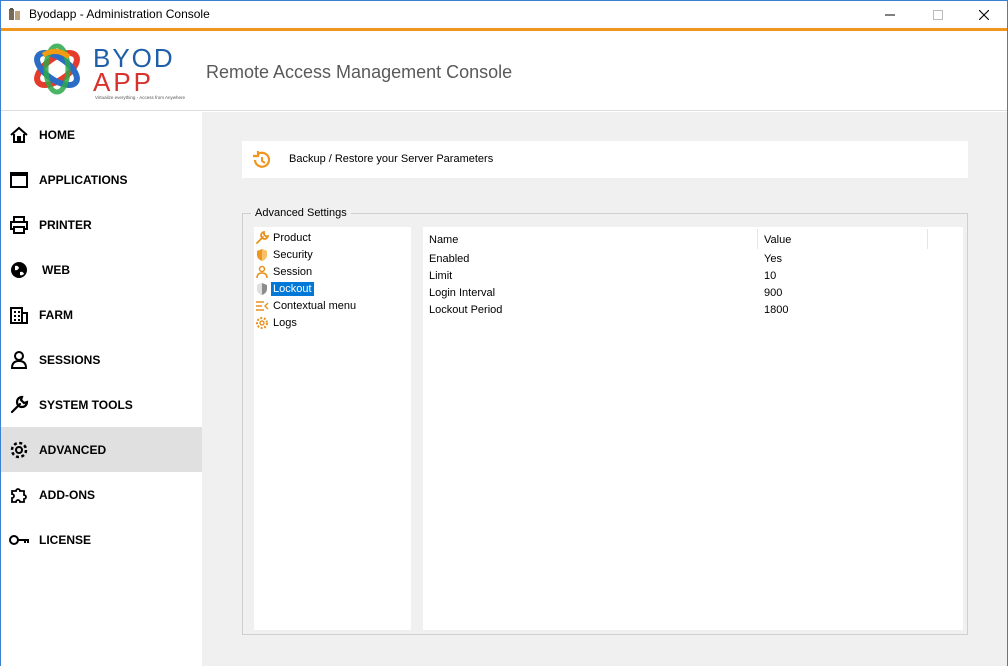 This screenshot has height=666, width=1008. What do you see at coordinates (504, 14) in the screenshot?
I see `title-bar: Byodapp - Administration Console` at bounding box center [504, 14].